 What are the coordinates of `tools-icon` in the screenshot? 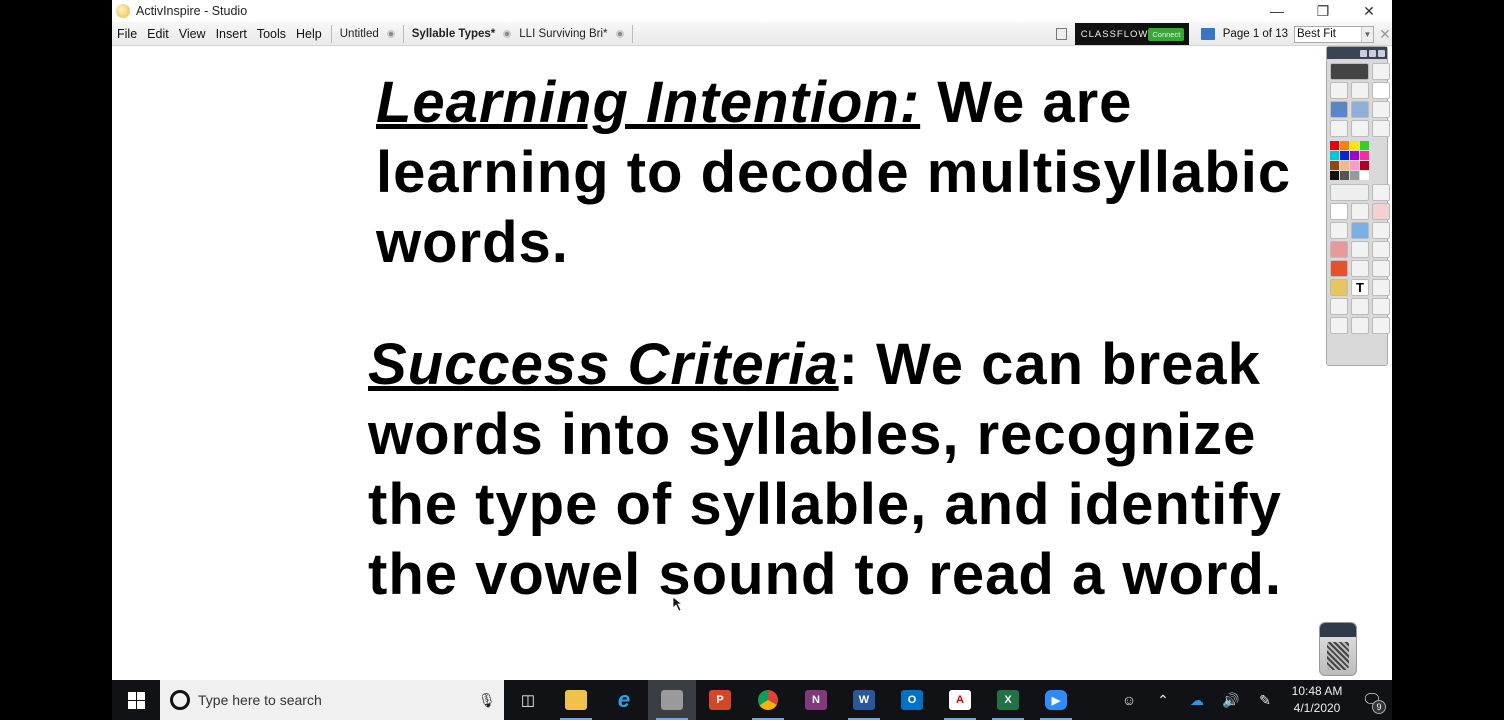 It's located at (1360, 211).